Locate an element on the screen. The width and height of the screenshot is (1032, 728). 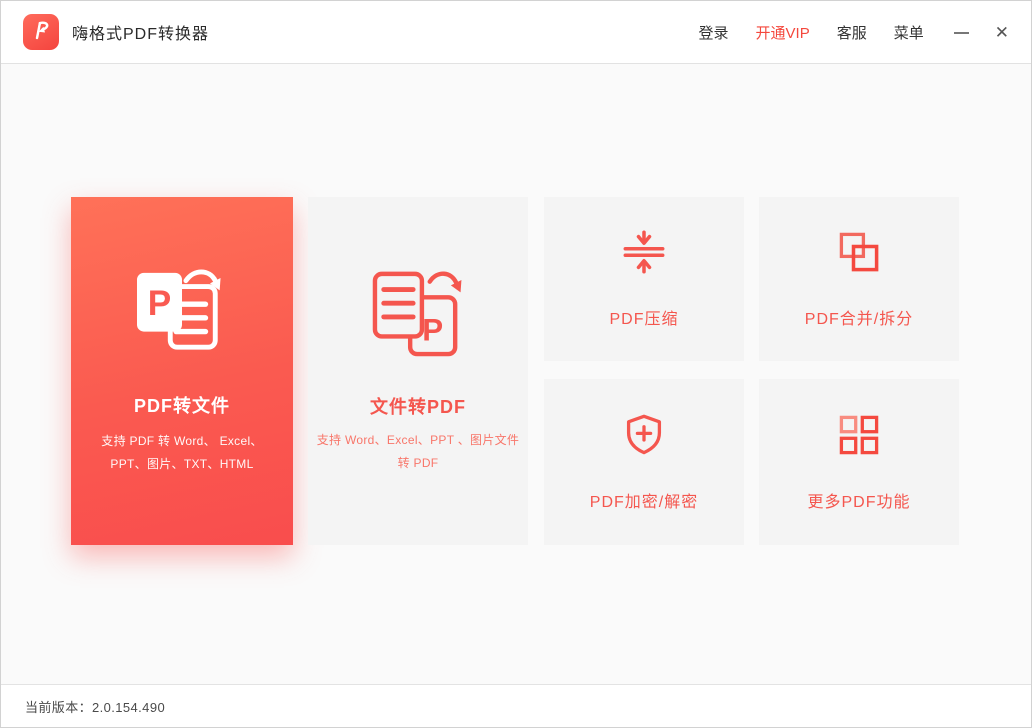
app-title: 嗨格式PDF转换器 is located at coordinates (141, 34).